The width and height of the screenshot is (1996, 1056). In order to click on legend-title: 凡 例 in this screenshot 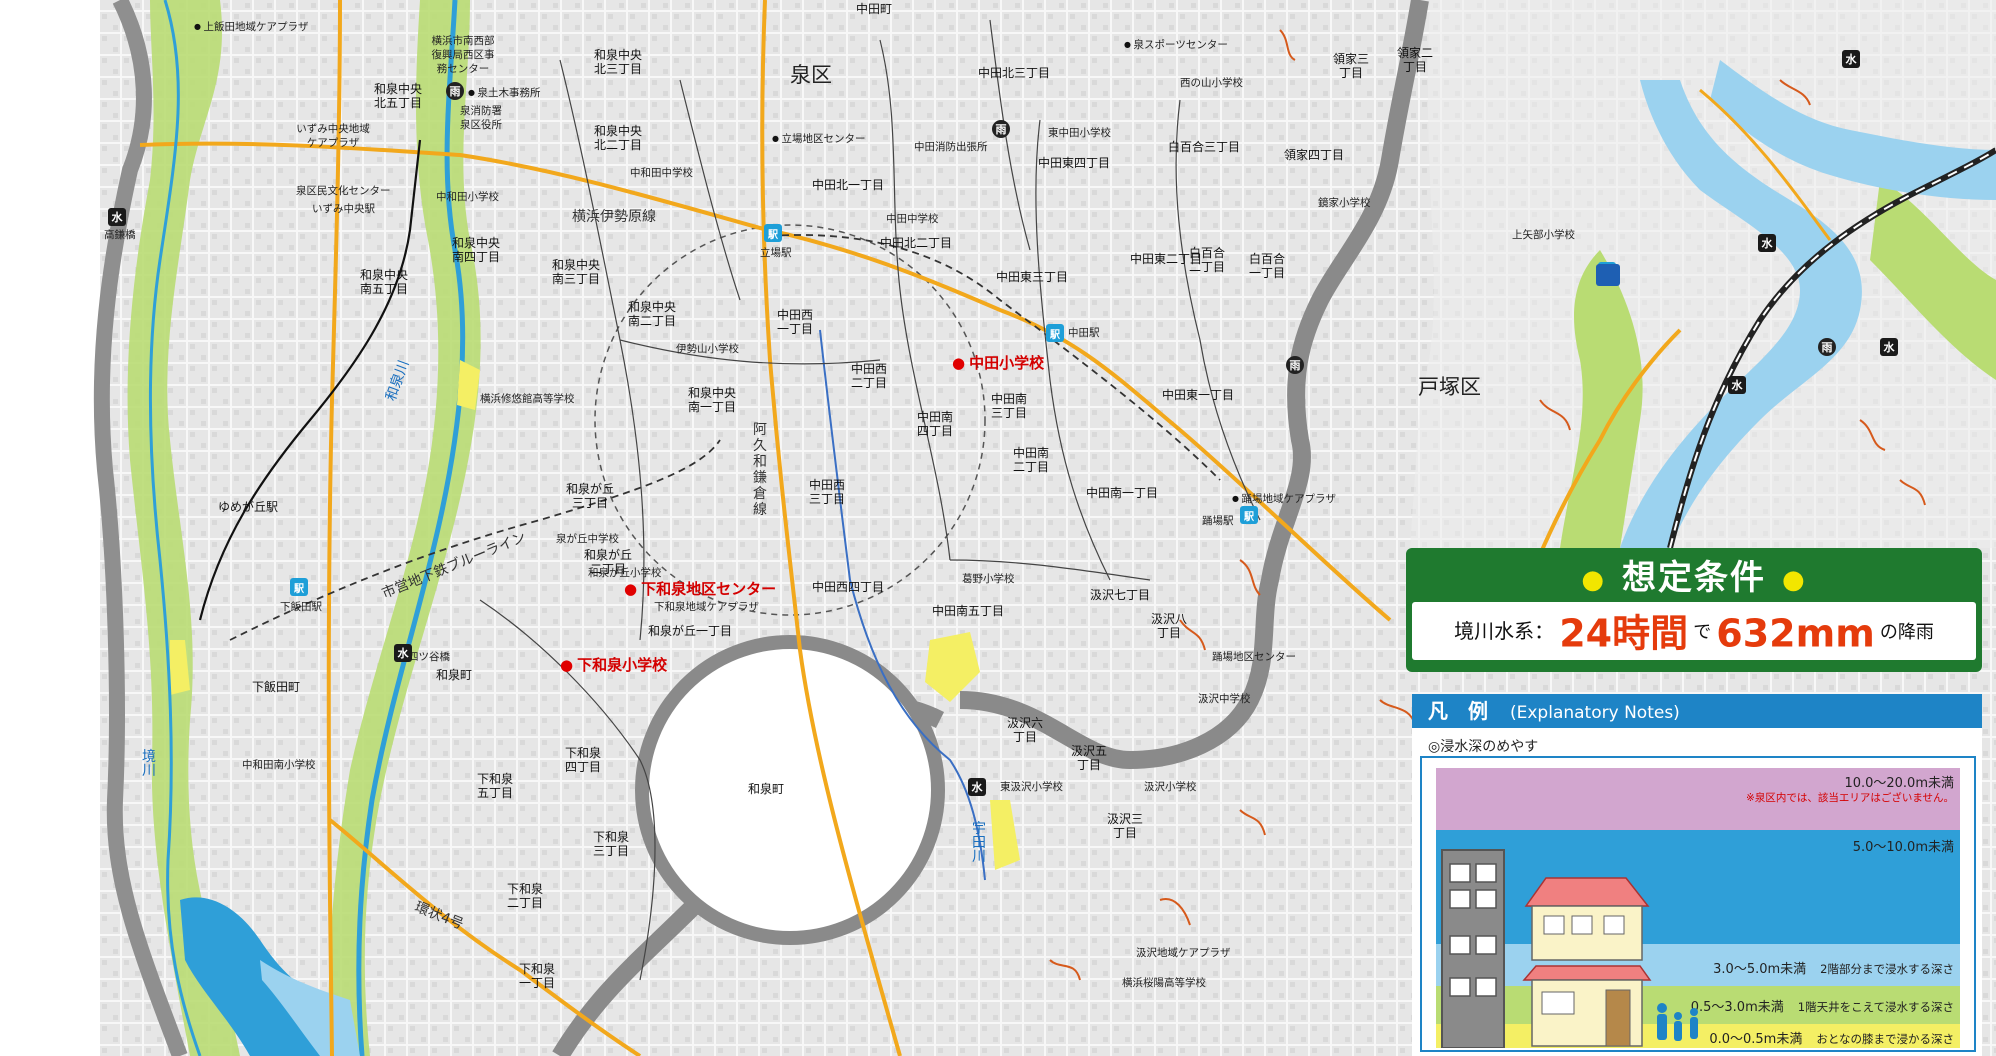, I will do `click(1458, 711)`.